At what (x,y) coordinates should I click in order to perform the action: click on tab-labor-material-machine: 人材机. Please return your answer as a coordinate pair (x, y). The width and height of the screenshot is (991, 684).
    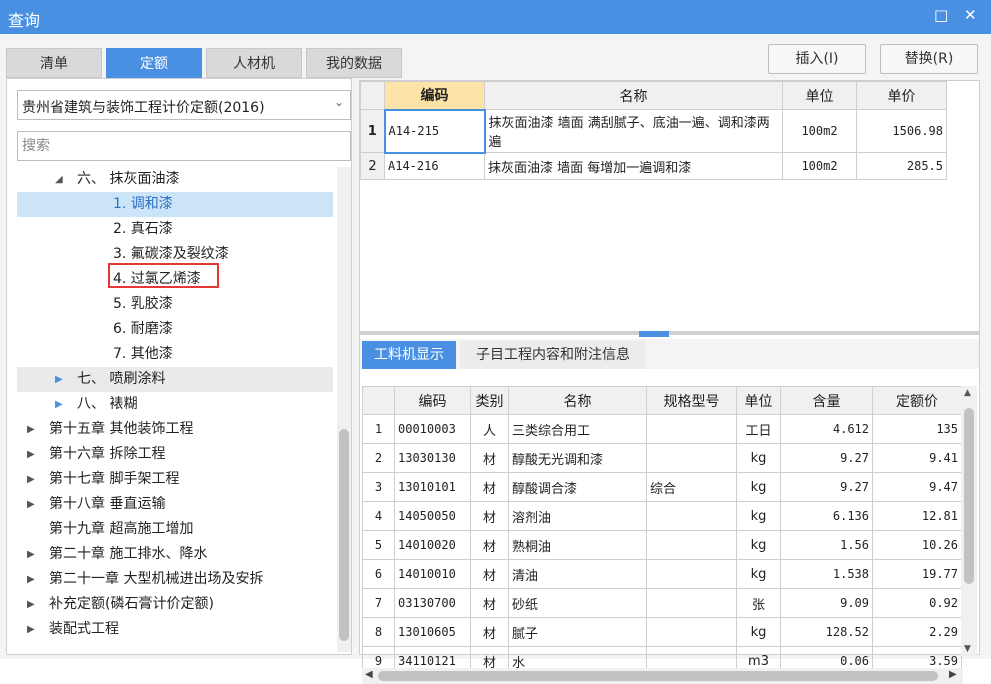
    Looking at the image, I should click on (254, 63).